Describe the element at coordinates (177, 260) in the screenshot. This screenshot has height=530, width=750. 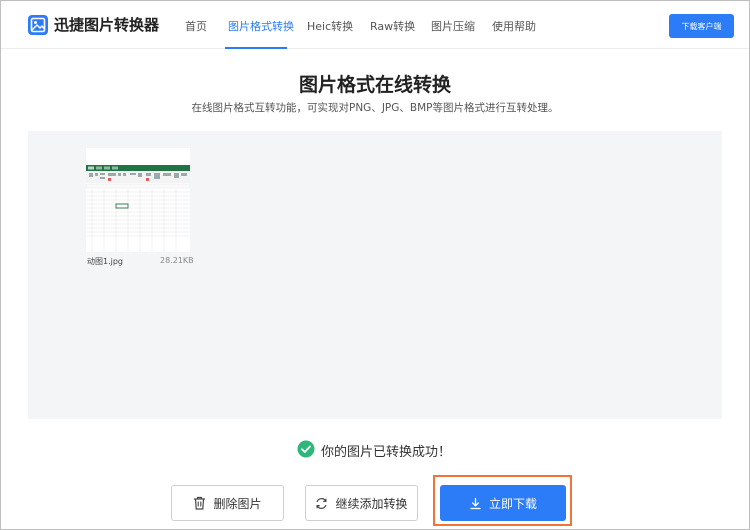
I see `file-size: 28.21KB` at that location.